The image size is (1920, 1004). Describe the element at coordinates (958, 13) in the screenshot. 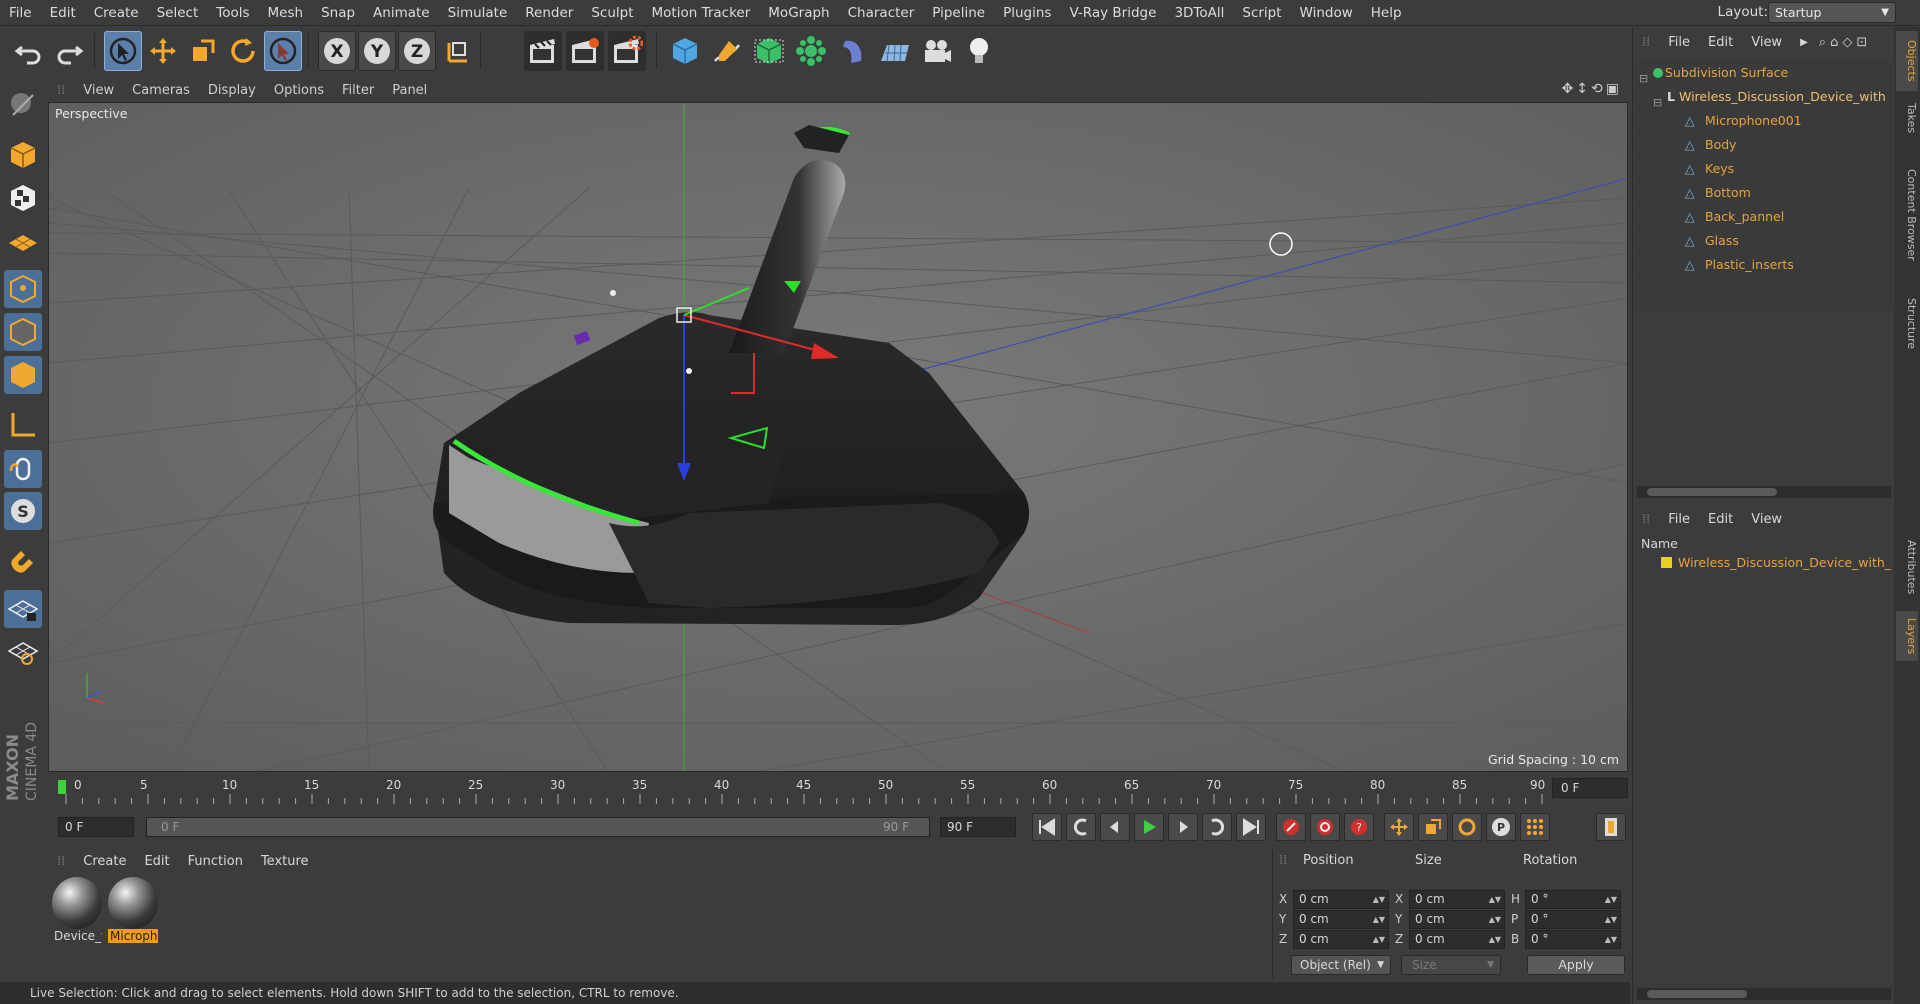

I see `menu-pipeline: Pipeline` at that location.